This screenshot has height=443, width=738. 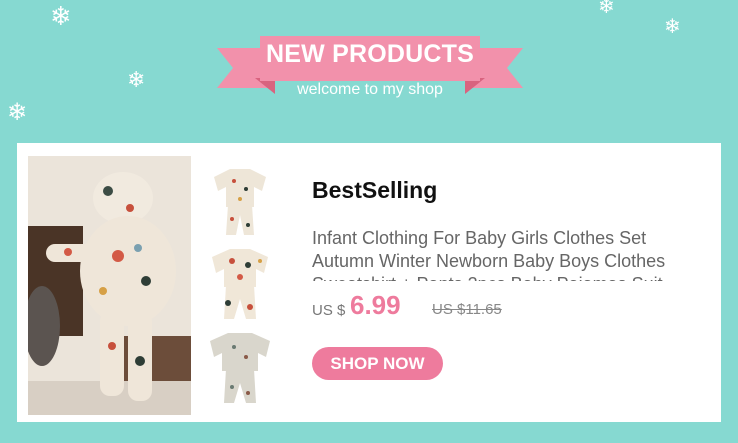 What do you see at coordinates (109, 285) in the screenshot?
I see `product-main-photo` at bounding box center [109, 285].